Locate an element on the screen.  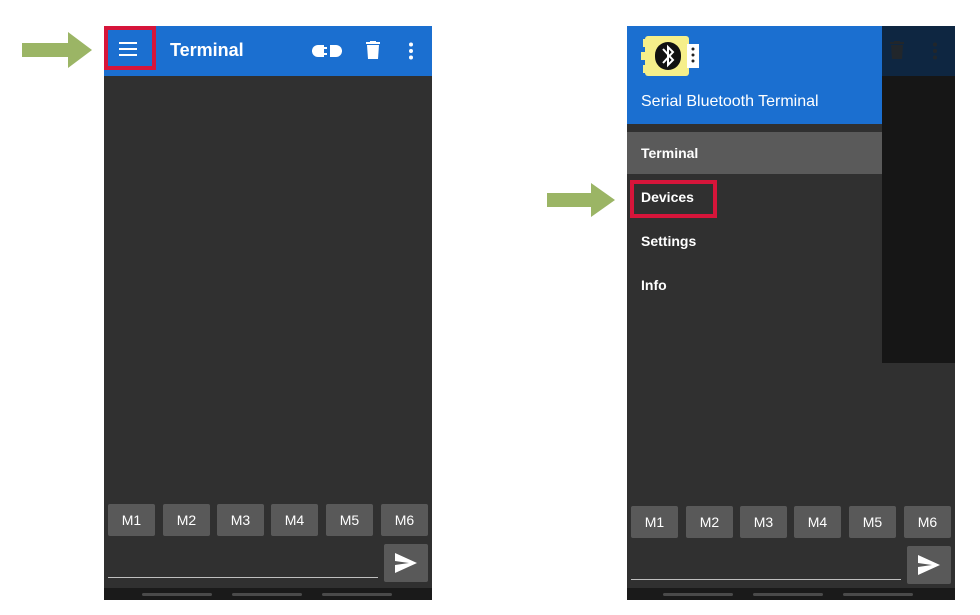
connect-icon is located at coordinates (327, 51).